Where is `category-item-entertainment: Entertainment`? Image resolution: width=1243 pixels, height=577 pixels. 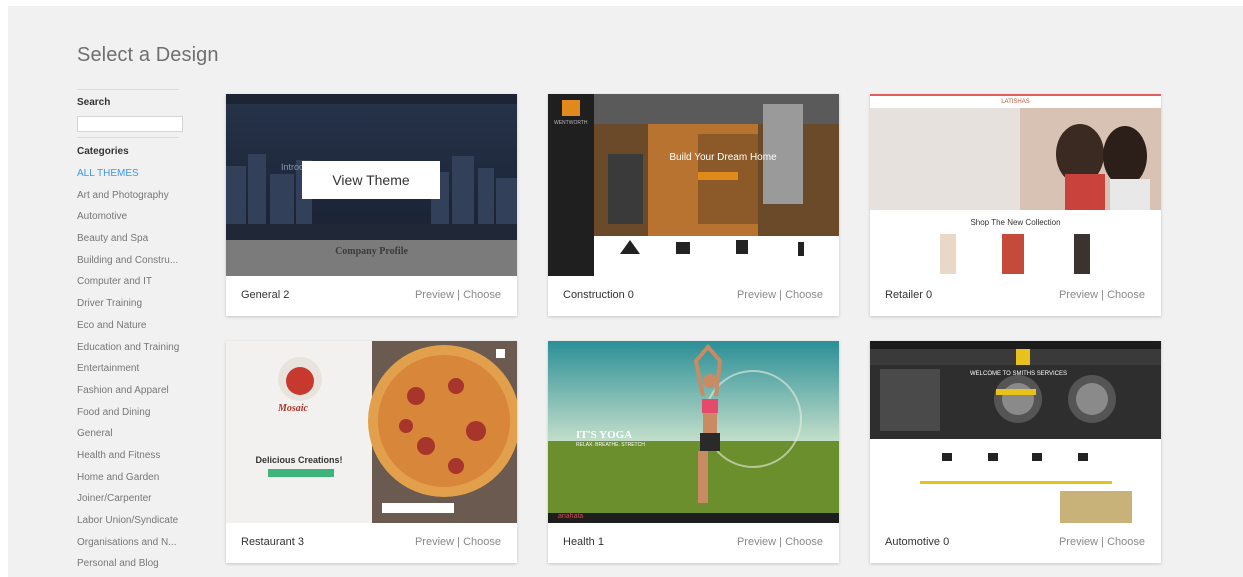
category-item-entertainment: Entertainment is located at coordinates (128, 374).